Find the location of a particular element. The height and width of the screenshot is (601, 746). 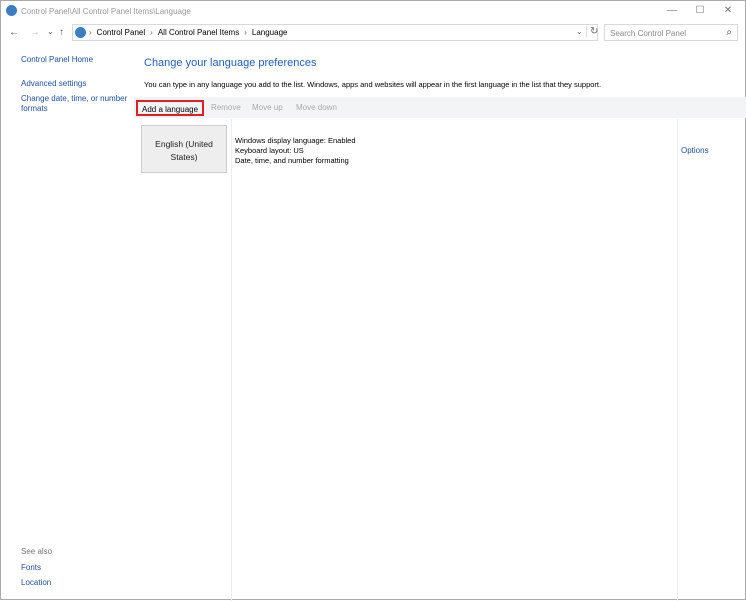

see-also-location: Location is located at coordinates (36, 582).